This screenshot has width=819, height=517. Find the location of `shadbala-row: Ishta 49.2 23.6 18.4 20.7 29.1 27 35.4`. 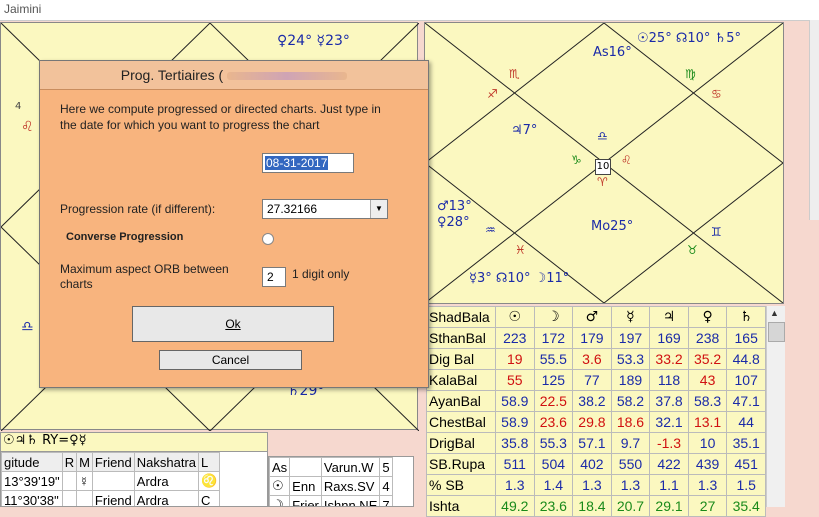

shadbala-row: Ishta 49.2 23.6 18.4 20.7 29.1 27 35.4 is located at coordinates (596, 506).